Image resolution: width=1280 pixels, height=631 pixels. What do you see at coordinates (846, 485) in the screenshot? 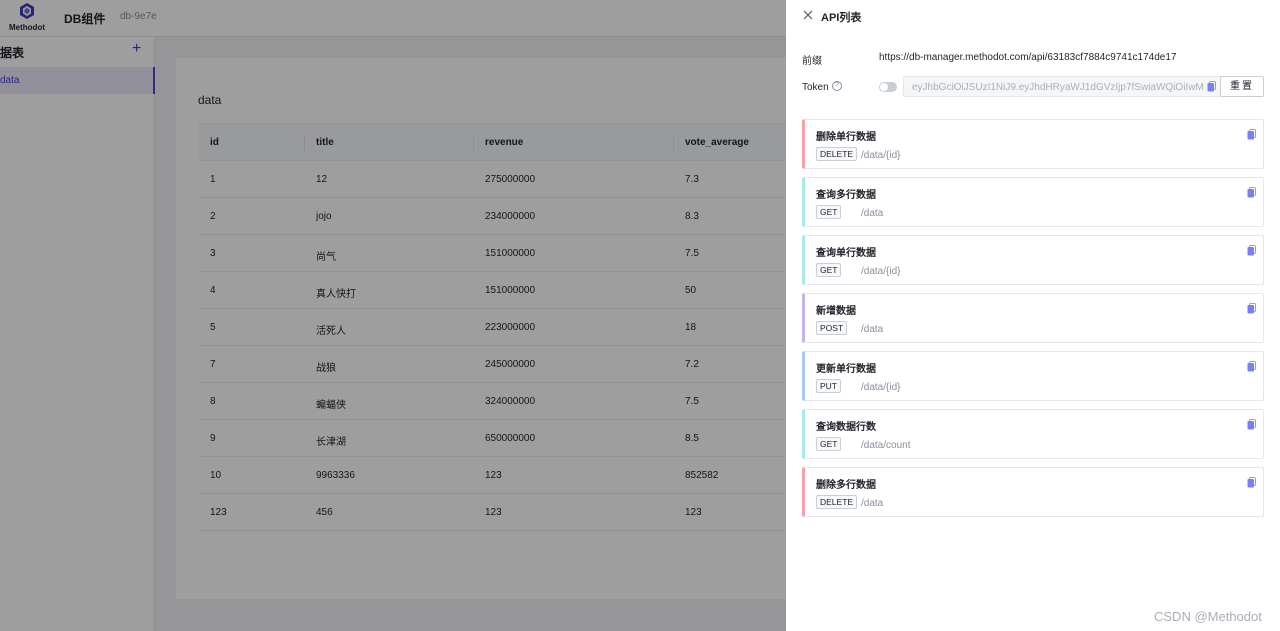
I see `api-name: 删除多行数据` at bounding box center [846, 485].